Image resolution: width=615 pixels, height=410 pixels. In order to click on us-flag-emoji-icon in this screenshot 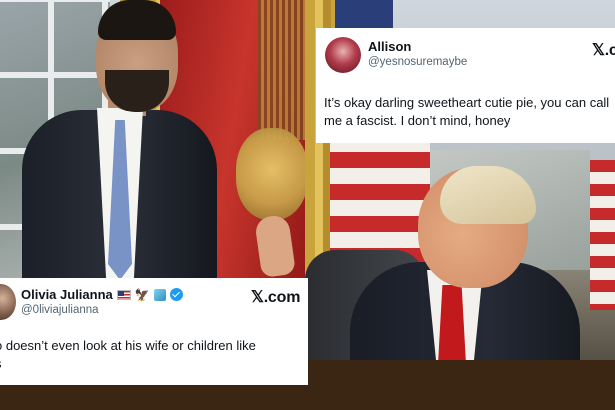, I will do `click(123, 294)`.